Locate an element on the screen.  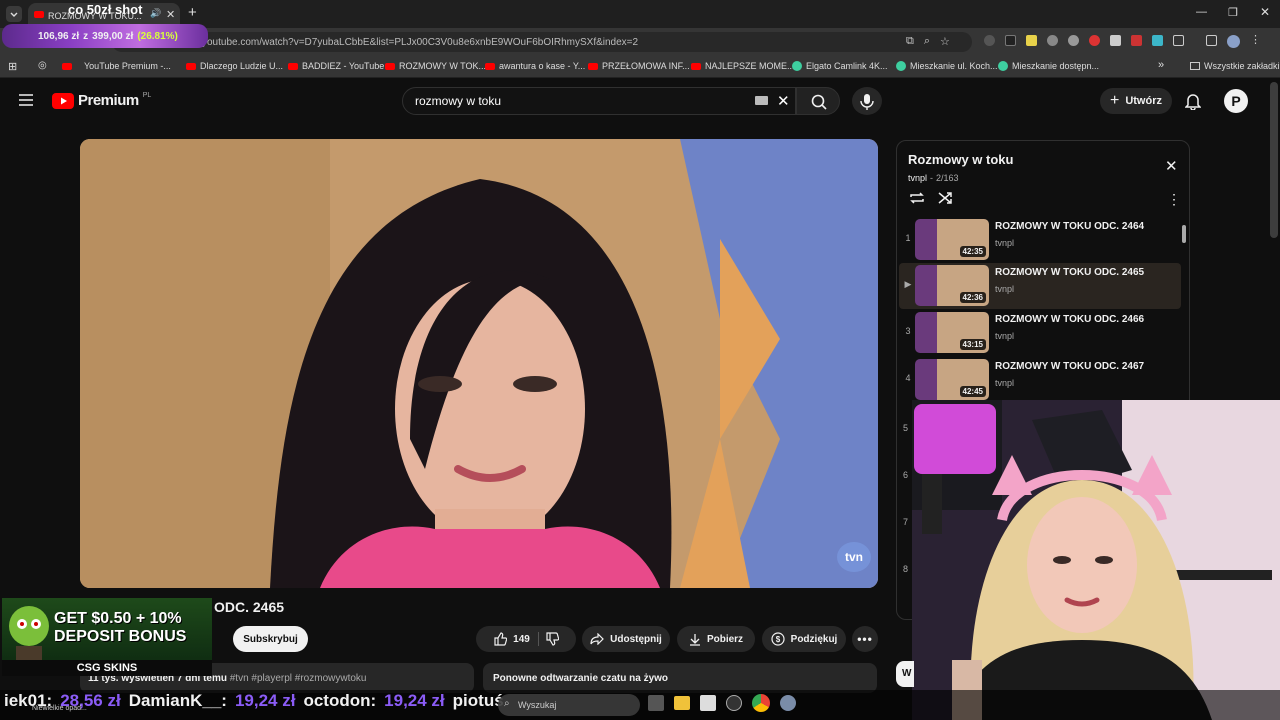
share-icon is located at coordinates (597, 639).